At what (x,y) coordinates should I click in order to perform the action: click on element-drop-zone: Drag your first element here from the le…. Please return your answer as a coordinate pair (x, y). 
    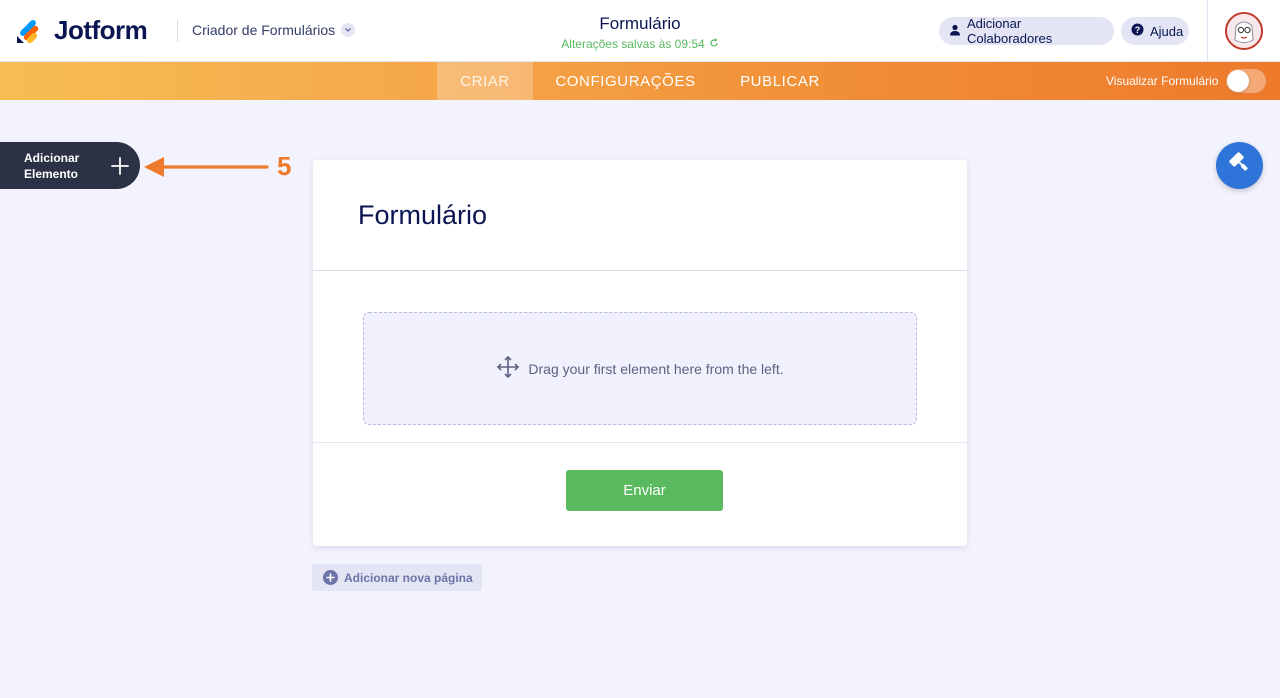
    Looking at the image, I should click on (640, 368).